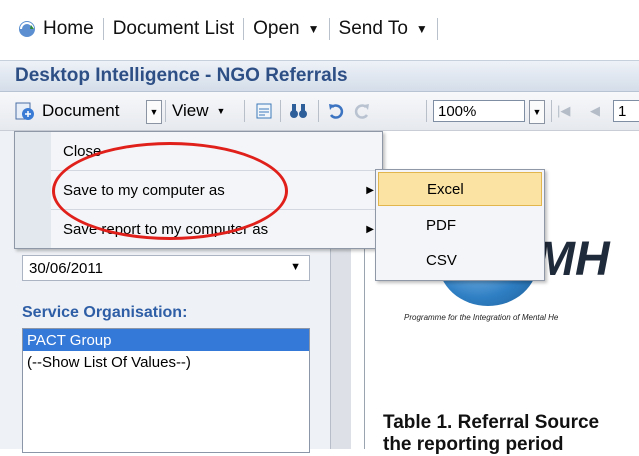  I want to click on list-item: (--Show List Of Values--), so click(166, 362).